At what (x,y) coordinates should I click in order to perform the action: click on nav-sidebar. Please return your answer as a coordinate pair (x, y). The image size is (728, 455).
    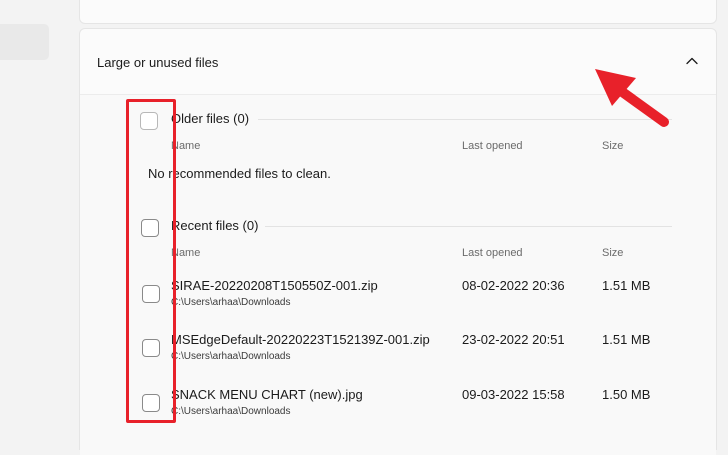
    Looking at the image, I should click on (31, 219).